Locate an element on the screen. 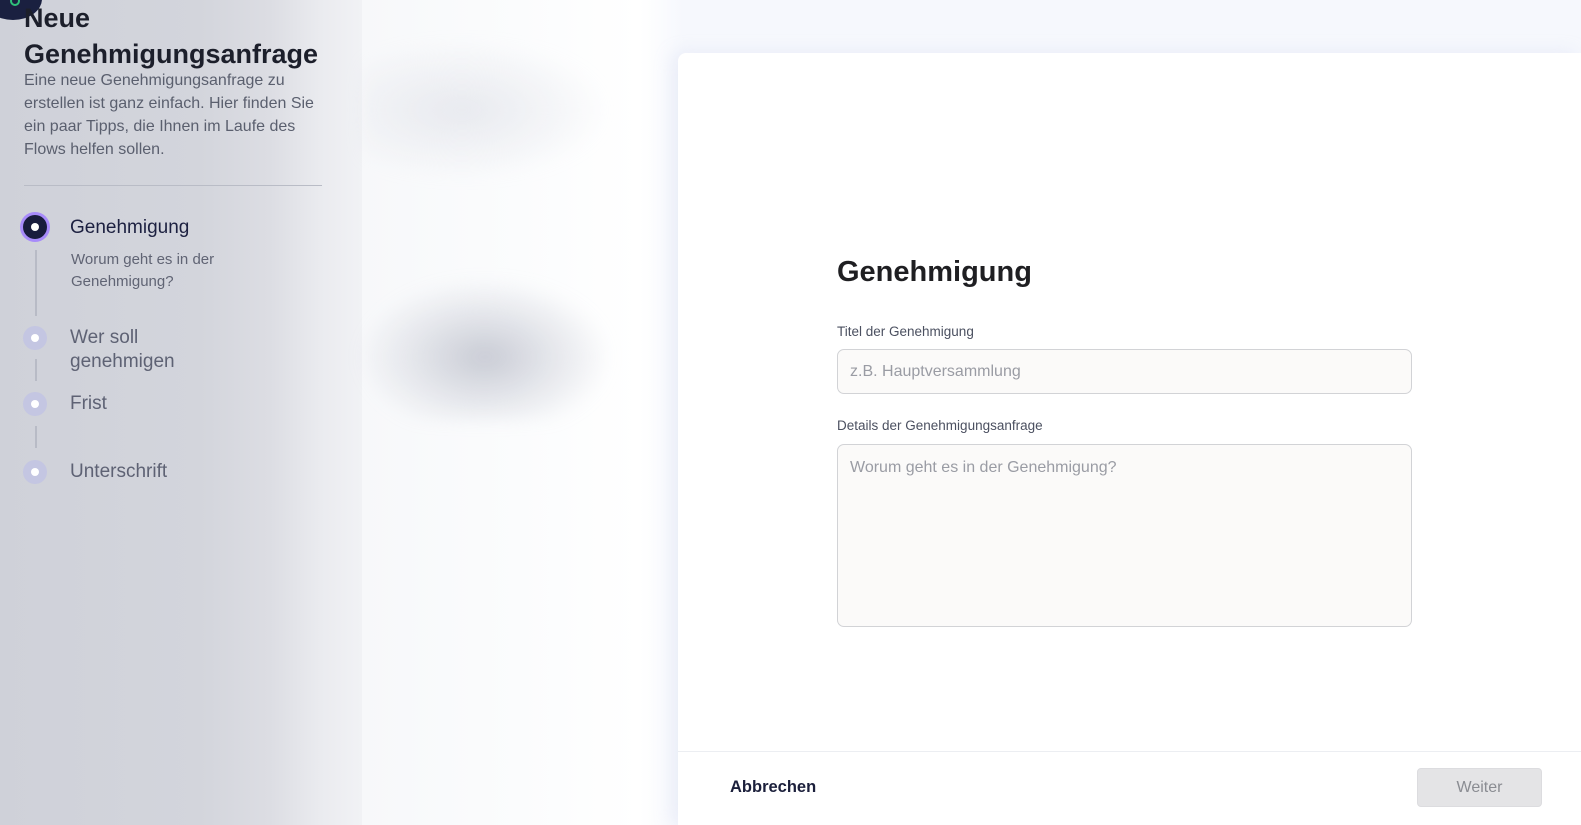 This screenshot has width=1581, height=825. step-genehmigung: Genehmigung is located at coordinates (129, 228).